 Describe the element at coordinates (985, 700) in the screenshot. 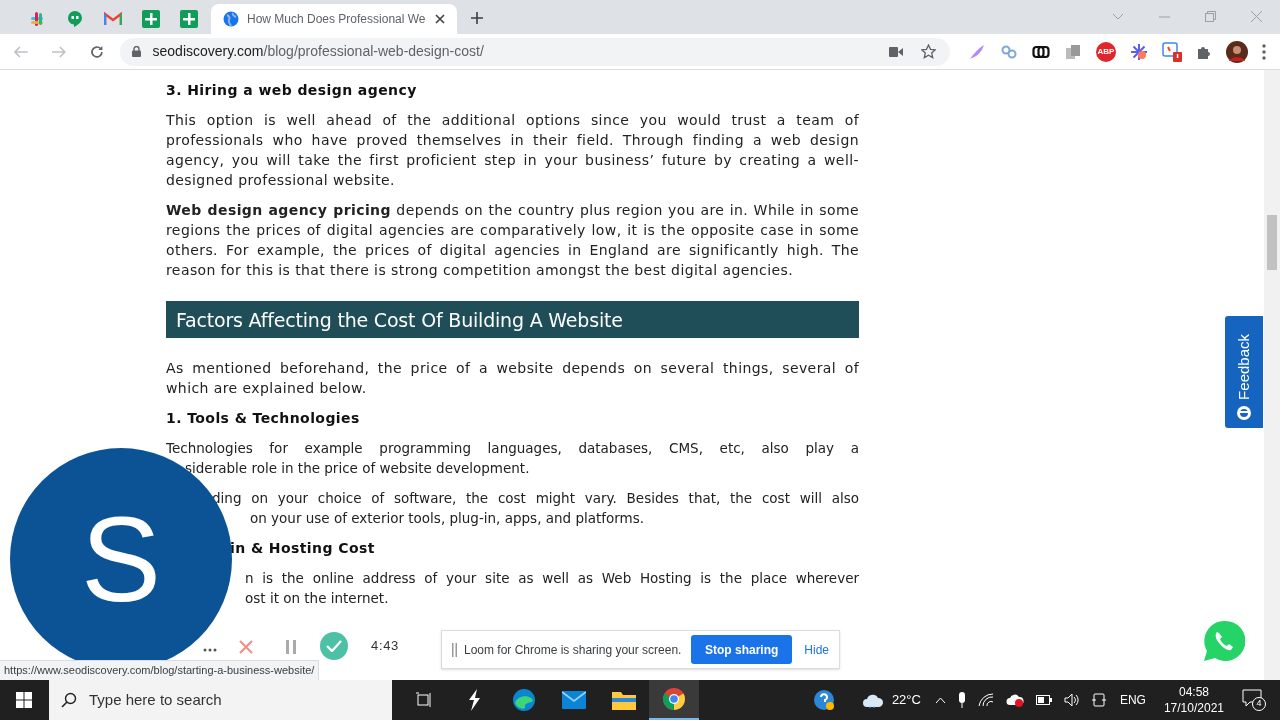

I see `wifi-icon` at that location.